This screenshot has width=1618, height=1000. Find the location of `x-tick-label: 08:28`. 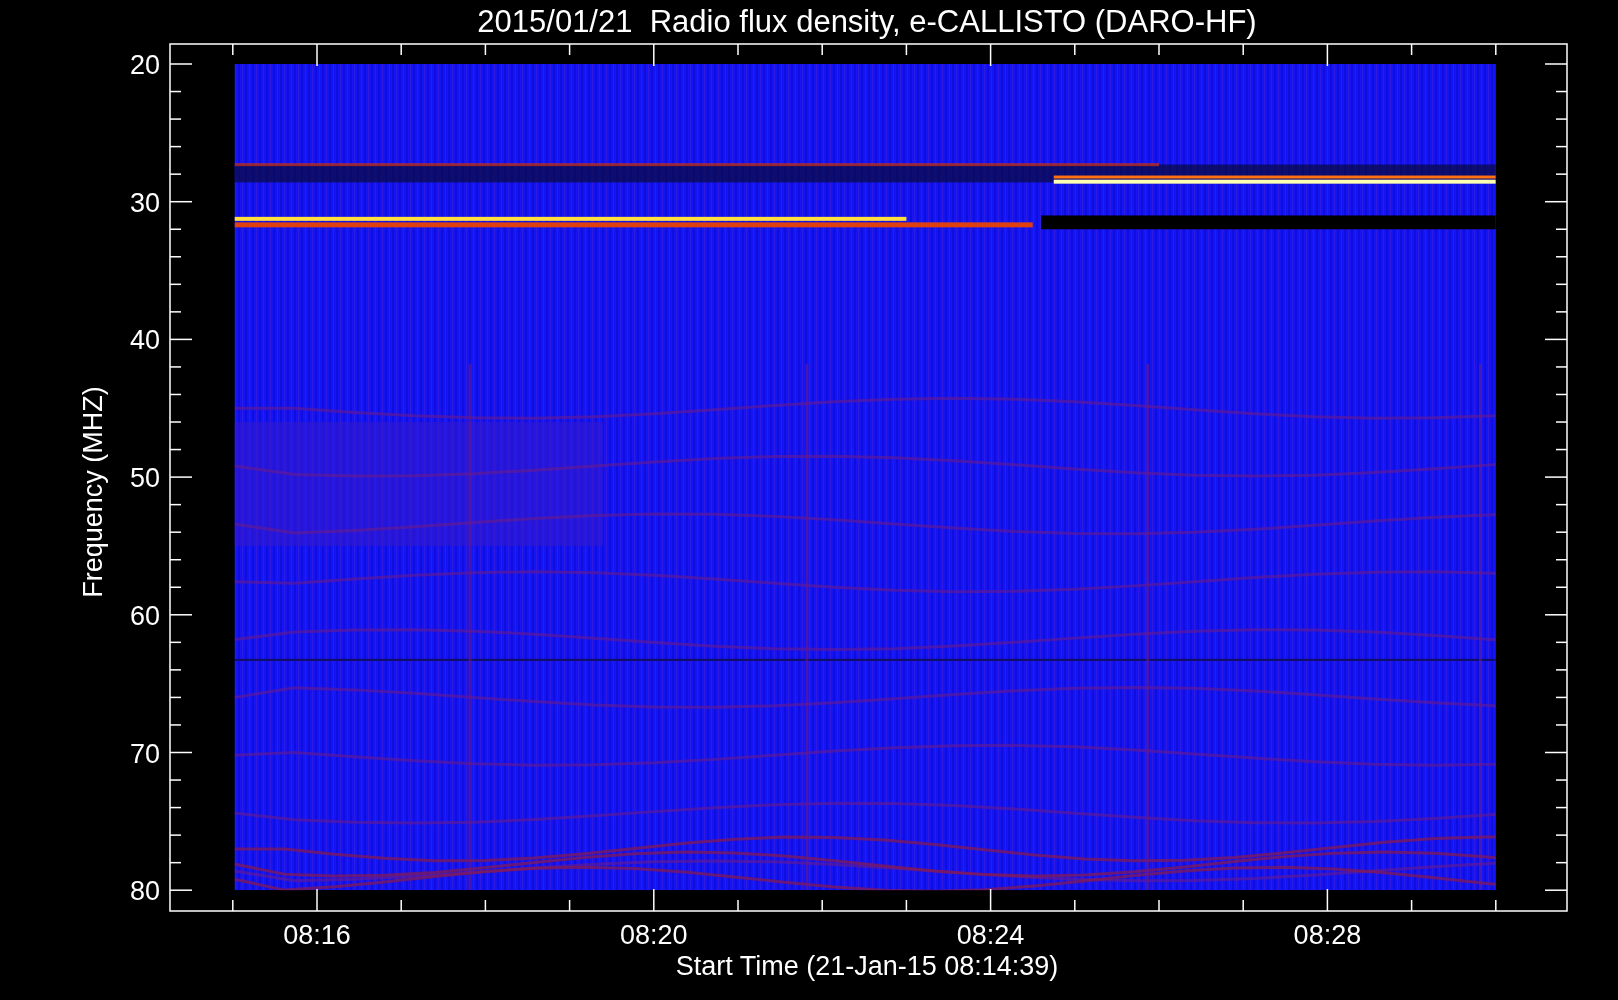

x-tick-label: 08:28 is located at coordinates (1327, 935).